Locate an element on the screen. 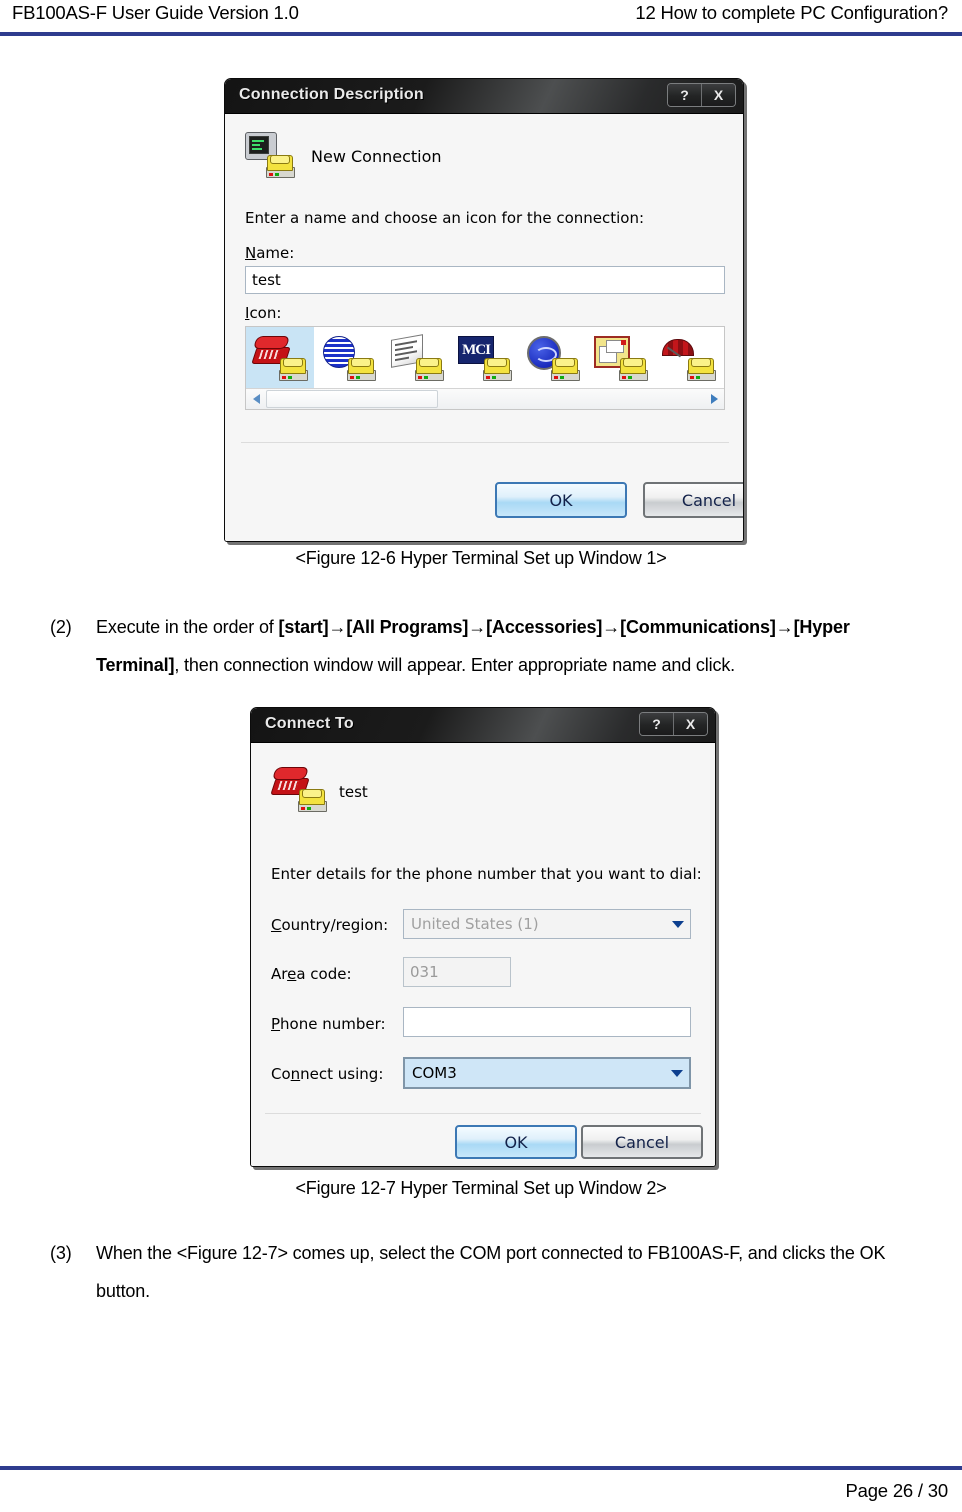 This screenshot has width=962, height=1512. icon-option-blue-globe is located at coordinates (348, 358).